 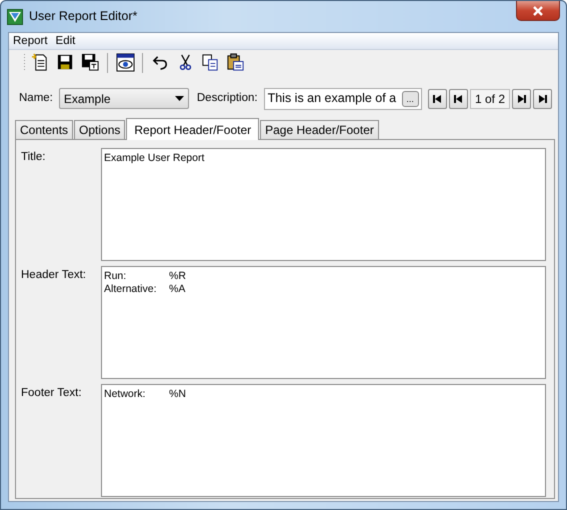 I want to click on app-icon, so click(x=15, y=16).